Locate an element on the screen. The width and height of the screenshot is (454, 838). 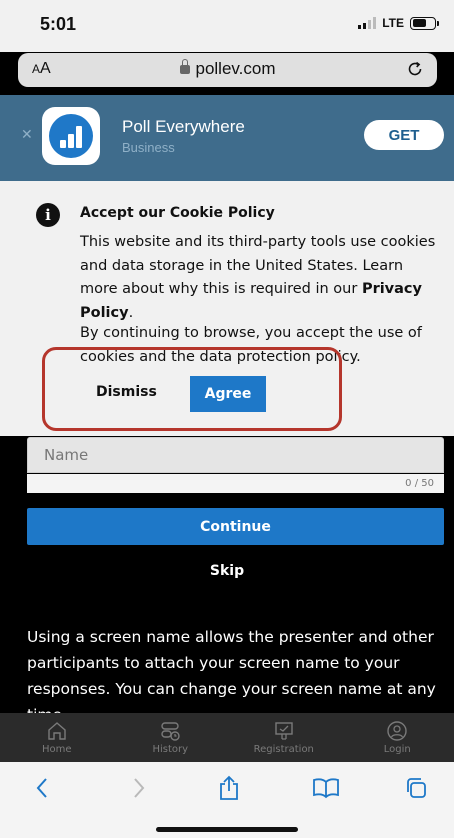
tab-home: Home is located at coordinates (57, 737).